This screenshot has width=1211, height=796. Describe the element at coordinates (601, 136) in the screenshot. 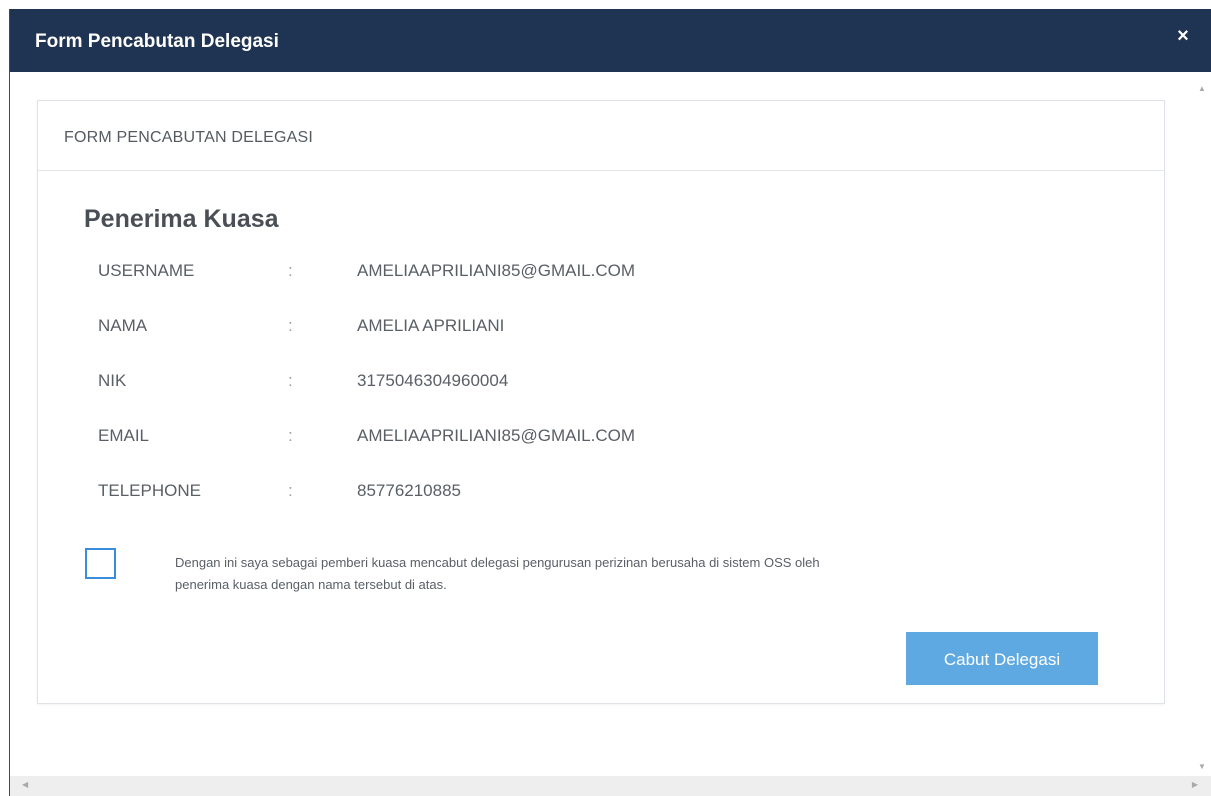

I see `panel-heading: FORM PENCABUTAN DELEGASI` at that location.